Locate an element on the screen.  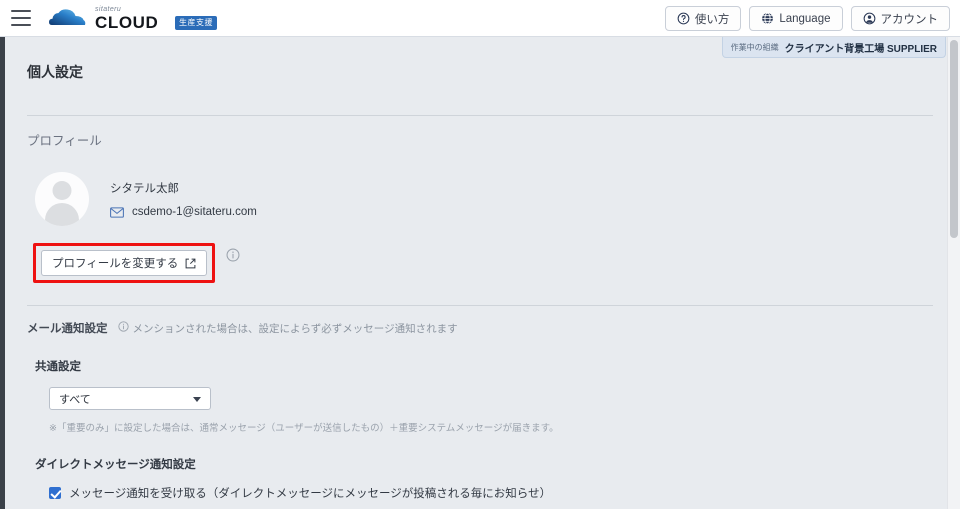
language-button: Language is located at coordinates (796, 18).